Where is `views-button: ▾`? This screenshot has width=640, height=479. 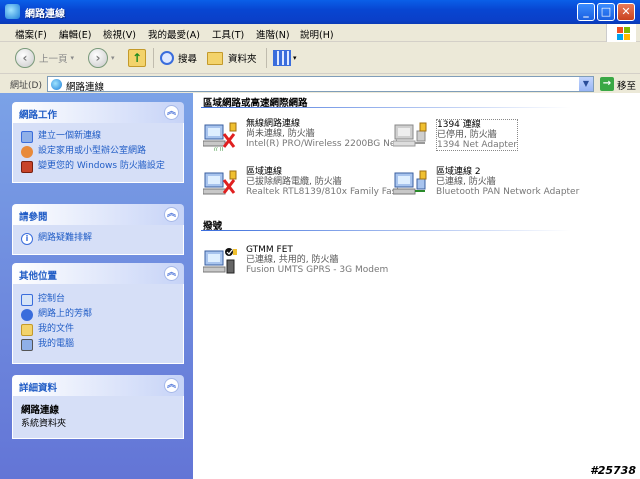 views-button: ▾ is located at coordinates (285, 58).